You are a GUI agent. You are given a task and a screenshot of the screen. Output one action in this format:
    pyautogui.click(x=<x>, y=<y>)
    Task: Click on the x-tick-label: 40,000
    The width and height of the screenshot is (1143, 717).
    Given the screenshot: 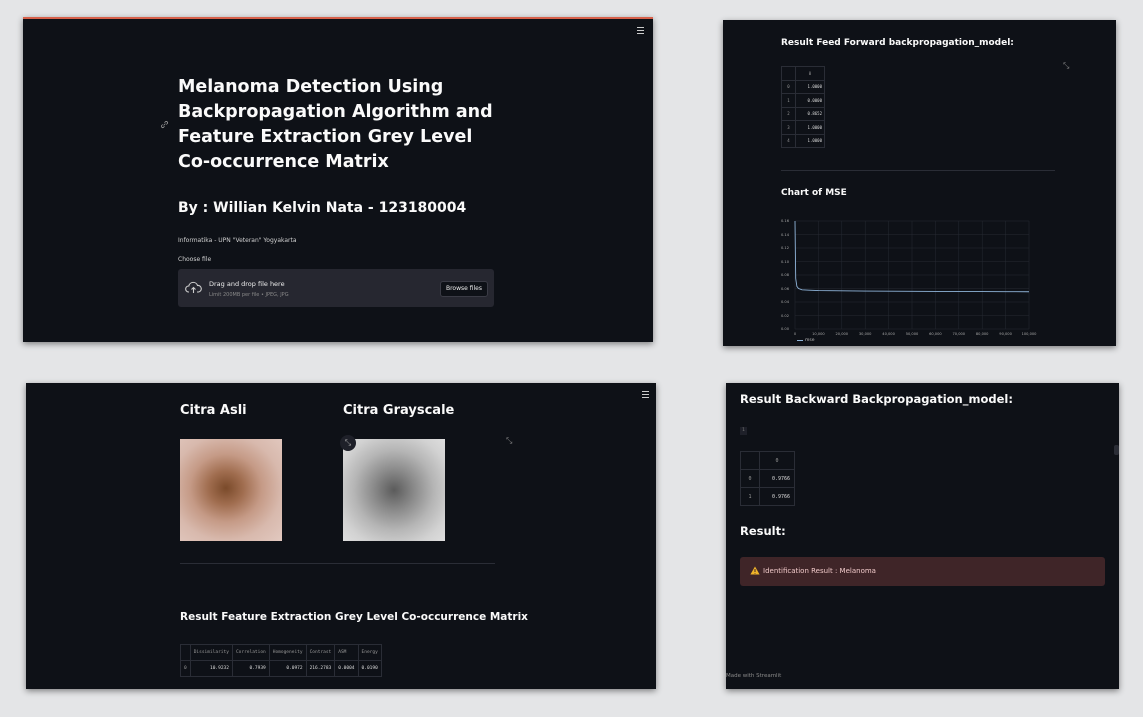 What is the action you would take?
    pyautogui.click(x=888, y=334)
    